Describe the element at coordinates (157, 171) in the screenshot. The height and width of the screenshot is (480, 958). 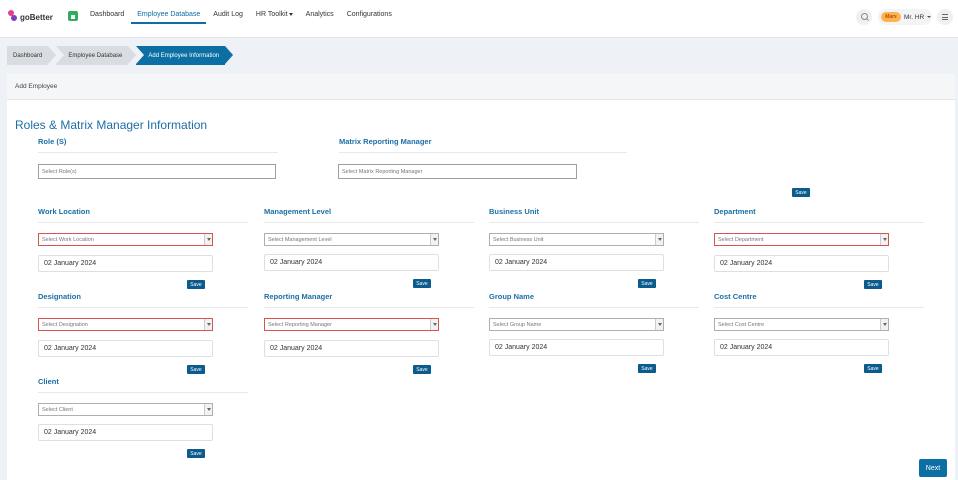
I see `role-input: Select Role(s)` at that location.